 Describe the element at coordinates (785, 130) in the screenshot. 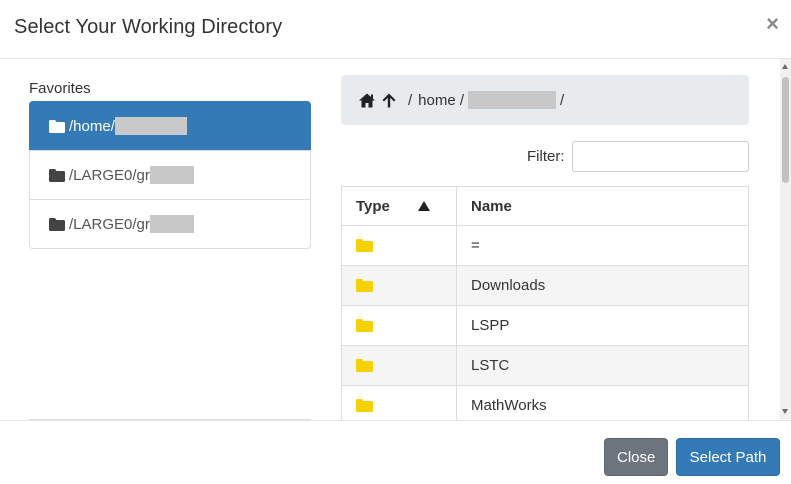

I see `scrollbar-thumb` at that location.